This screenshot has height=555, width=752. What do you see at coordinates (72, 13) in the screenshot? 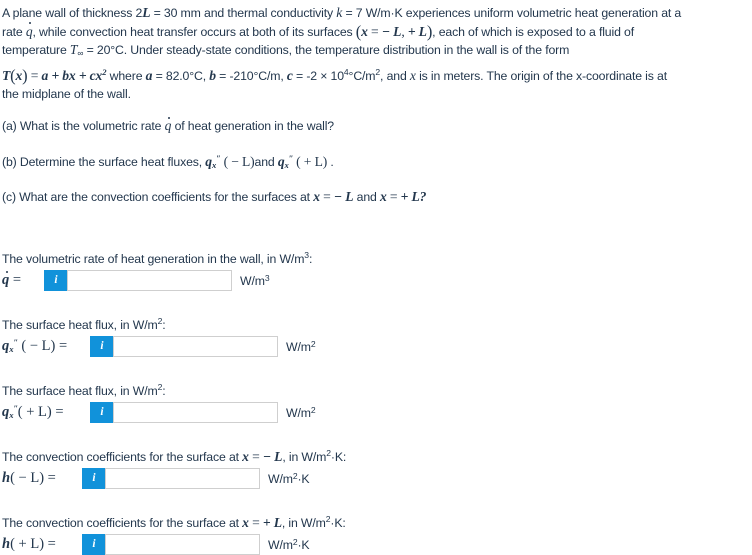
I see `statement-text: A plane wall of thickness 2` at bounding box center [72, 13].